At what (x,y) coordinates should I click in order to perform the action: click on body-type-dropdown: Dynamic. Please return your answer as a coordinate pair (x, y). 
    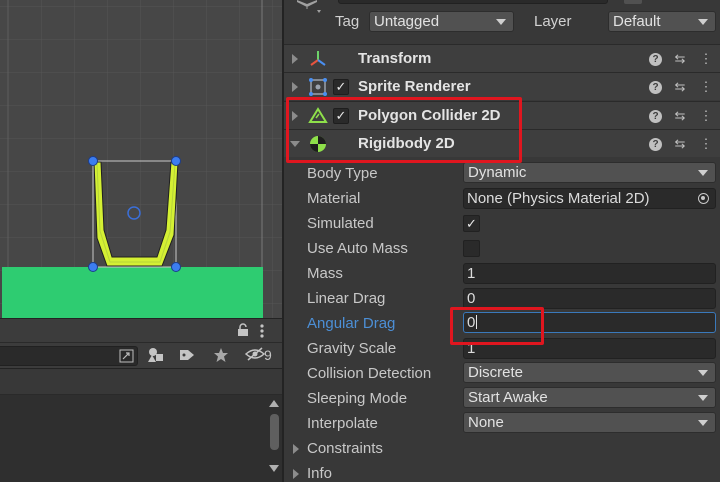
    Looking at the image, I should click on (589, 172).